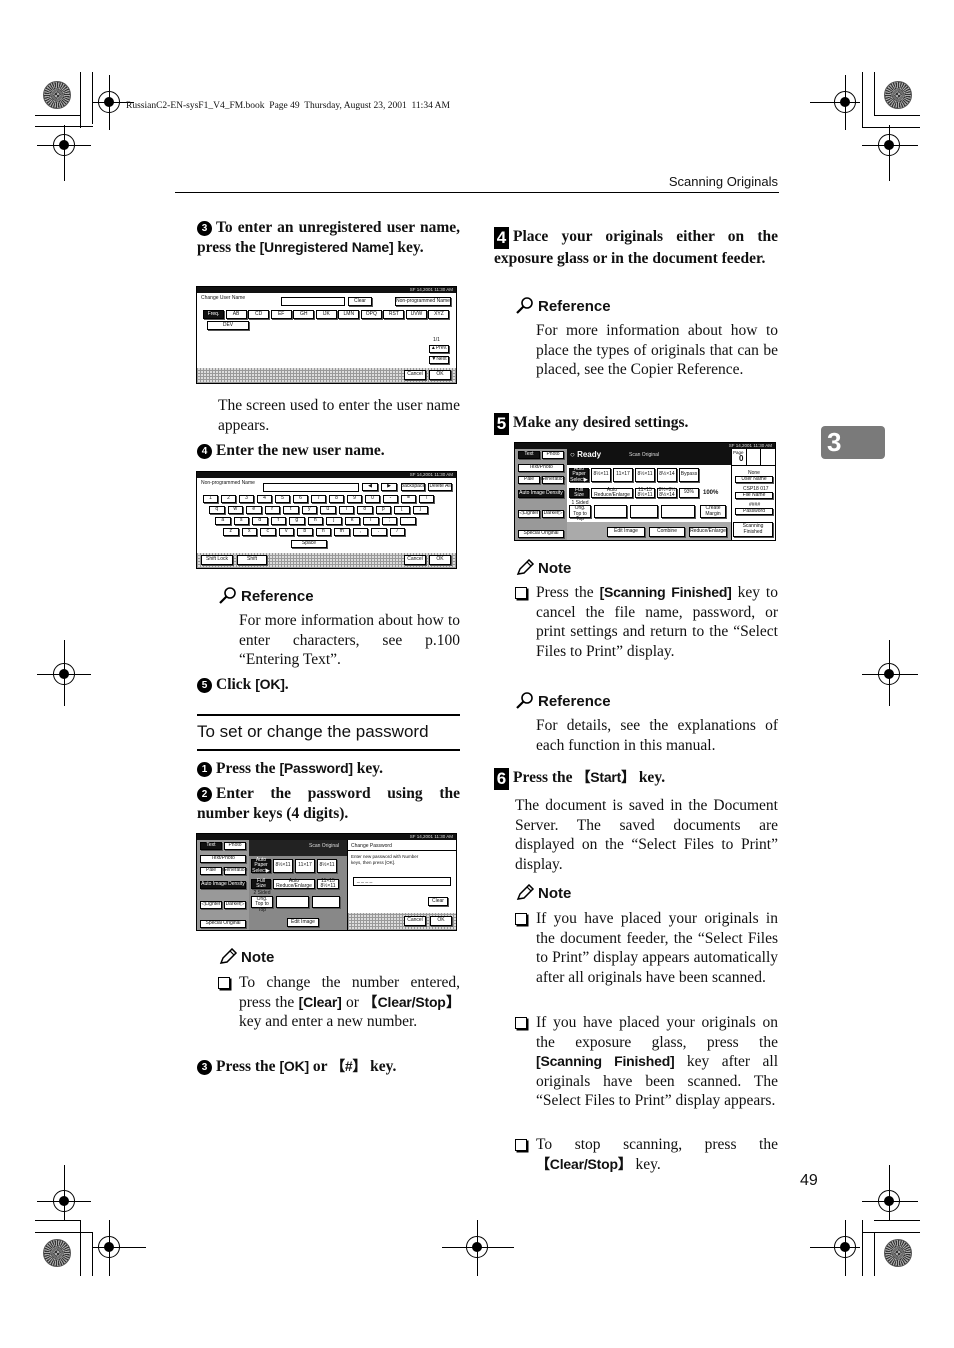 This screenshot has height=1348, width=954. Describe the element at coordinates (323, 532) in the screenshot. I see `keyboard-key: n` at that location.